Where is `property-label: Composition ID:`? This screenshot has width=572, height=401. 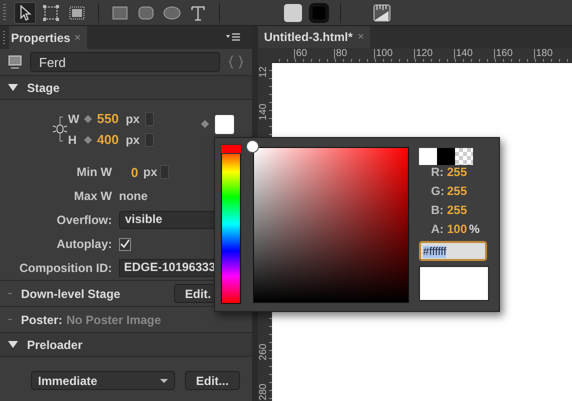 property-label: Composition ID: is located at coordinates (65, 268).